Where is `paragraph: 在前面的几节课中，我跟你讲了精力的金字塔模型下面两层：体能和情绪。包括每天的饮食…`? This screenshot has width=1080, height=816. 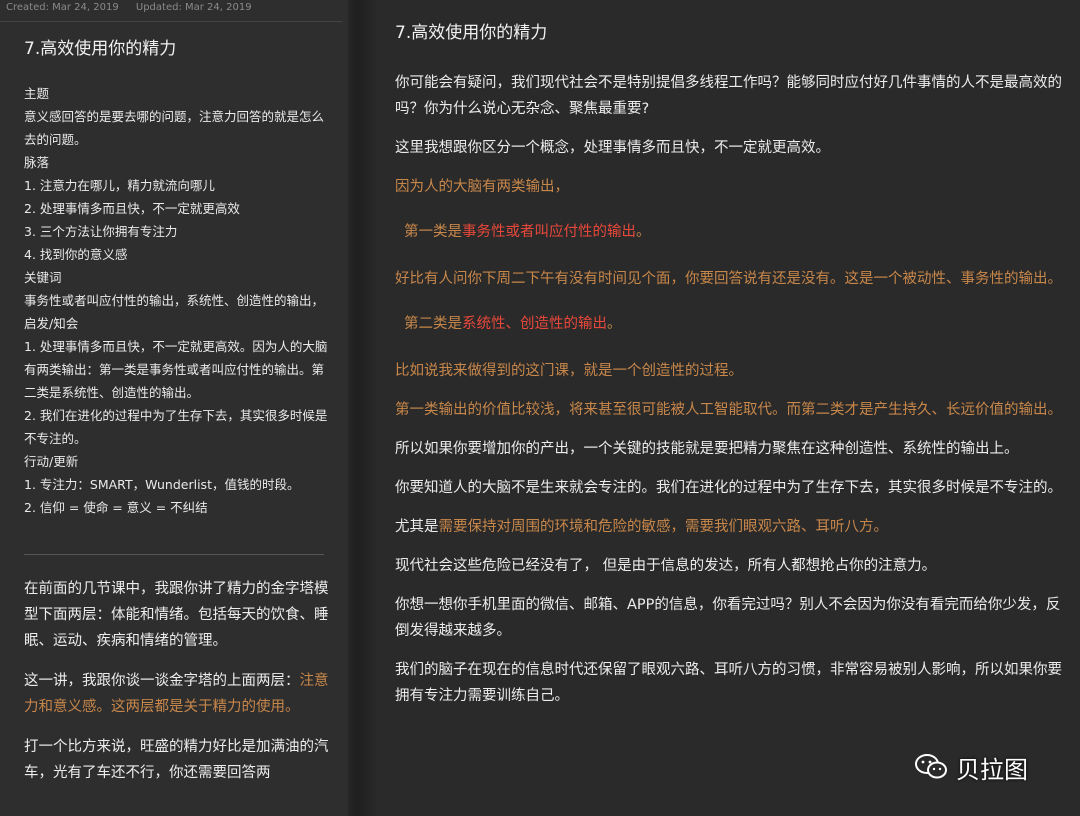
paragraph: 在前面的几节课中，我跟你讲了精力的金字塔模型下面两层：体能和情绪。包括每天的饮食… is located at coordinates (176, 615).